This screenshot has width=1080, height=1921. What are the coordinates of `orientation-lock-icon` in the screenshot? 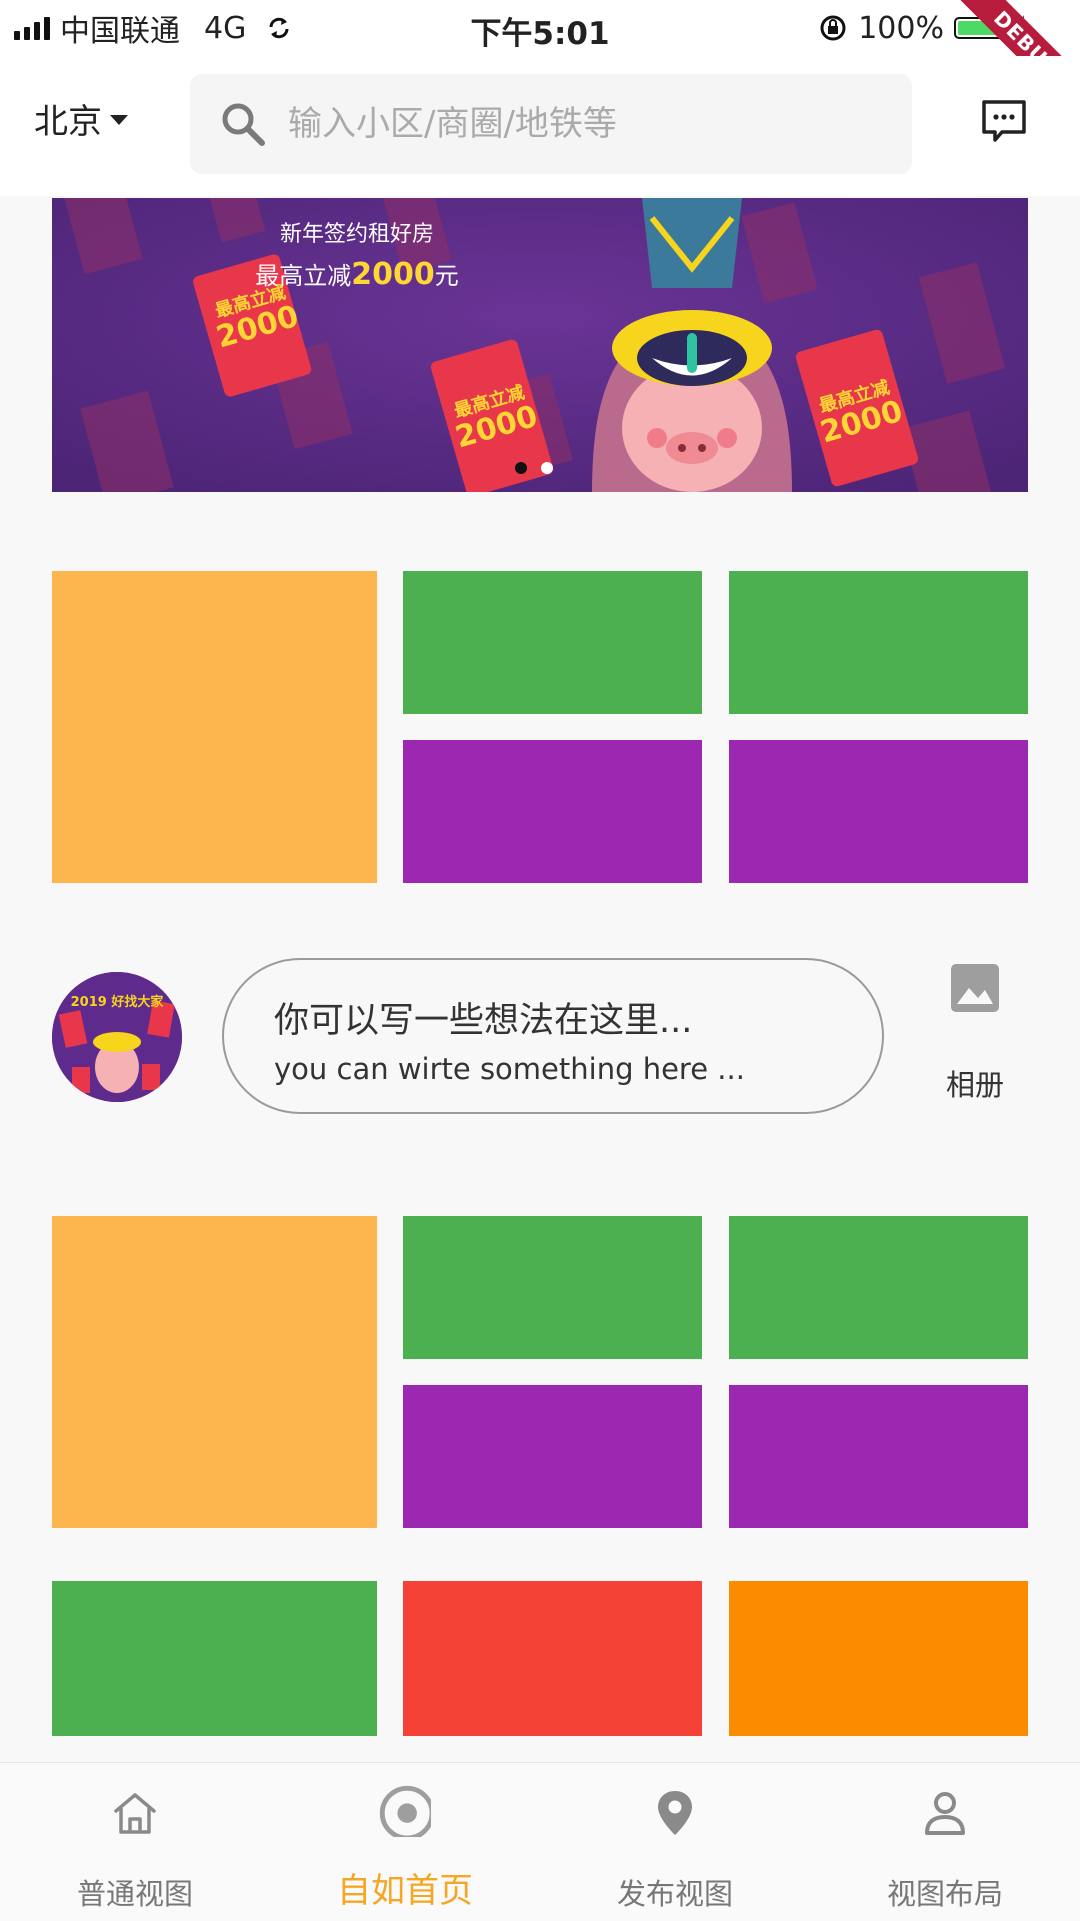 It's located at (833, 28).